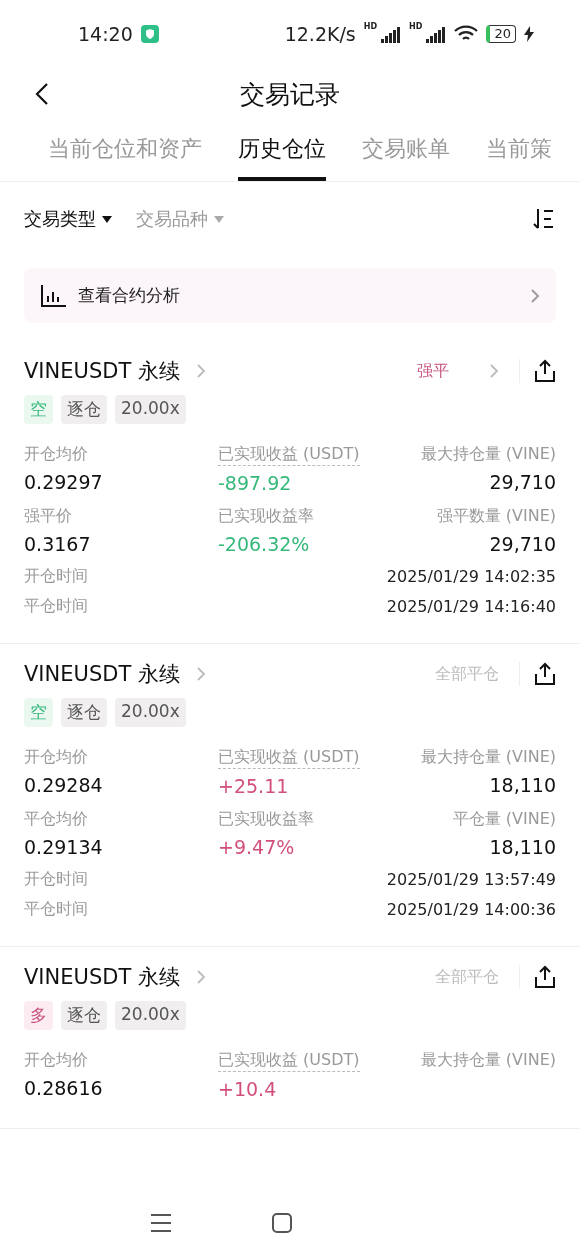 This screenshot has width=580, height=1257. I want to click on stat-label: 强平价, so click(48, 516).